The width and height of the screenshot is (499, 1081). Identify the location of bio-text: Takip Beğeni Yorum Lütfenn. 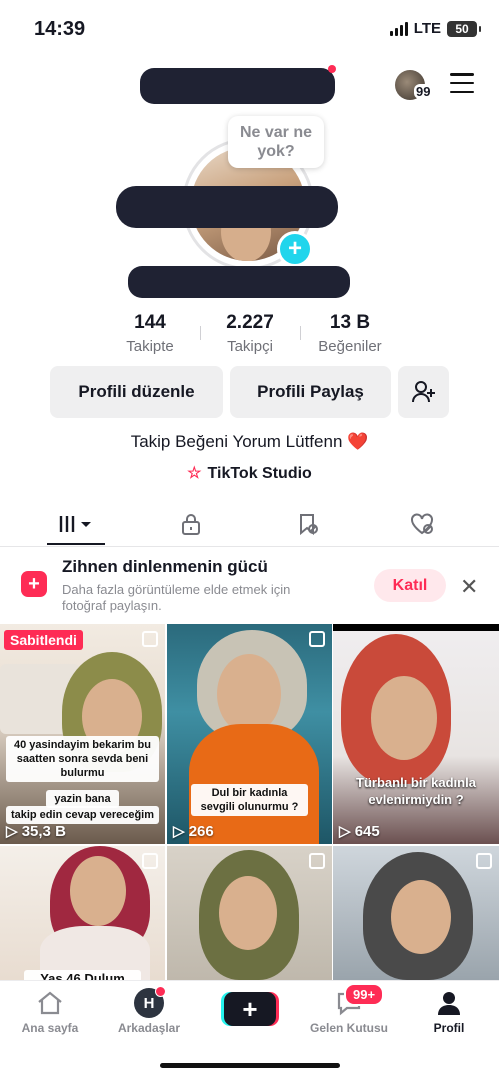
(236, 441).